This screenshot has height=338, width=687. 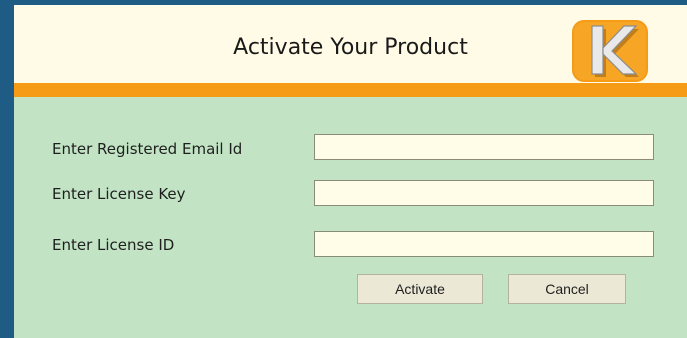 I want to click on cancel-button: Cancel, so click(x=567, y=289).